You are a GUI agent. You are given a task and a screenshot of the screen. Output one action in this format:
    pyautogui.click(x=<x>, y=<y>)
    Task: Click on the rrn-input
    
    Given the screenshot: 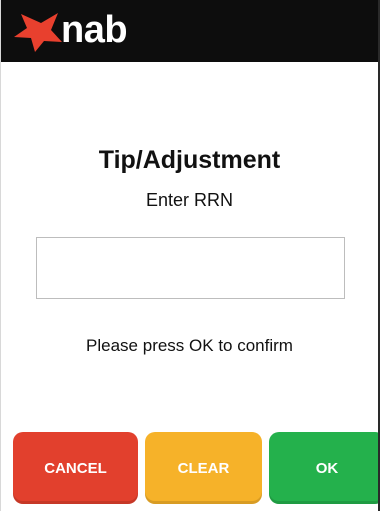 What is the action you would take?
    pyautogui.click(x=190, y=268)
    